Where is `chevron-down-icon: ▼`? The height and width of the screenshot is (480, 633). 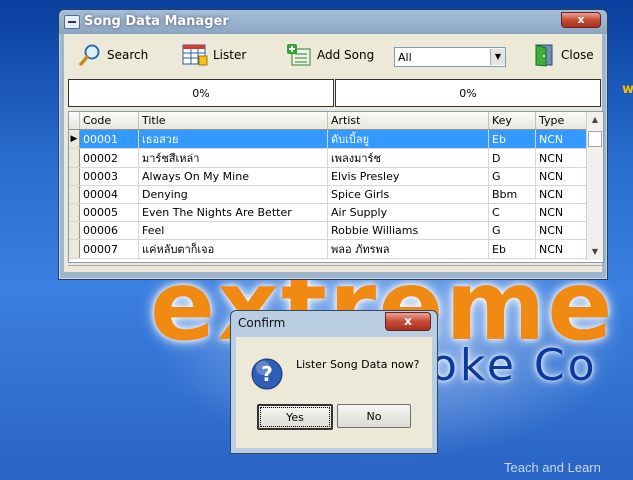 chevron-down-icon: ▼ is located at coordinates (497, 57).